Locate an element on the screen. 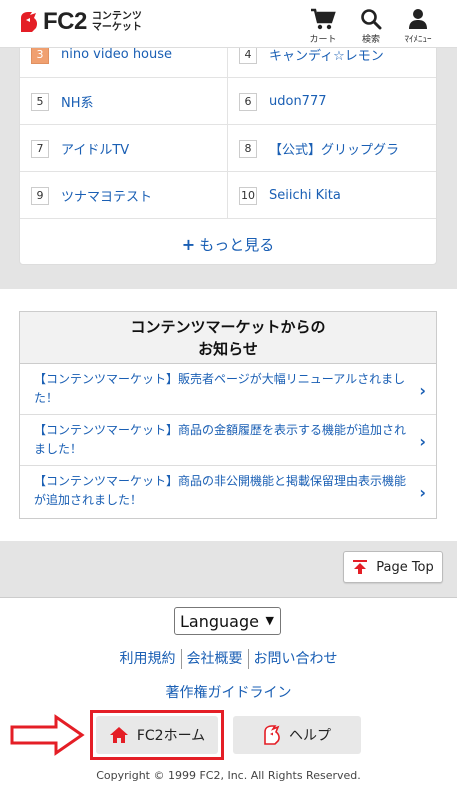 The height and width of the screenshot is (799, 457). rank-number: 10 is located at coordinates (248, 195).